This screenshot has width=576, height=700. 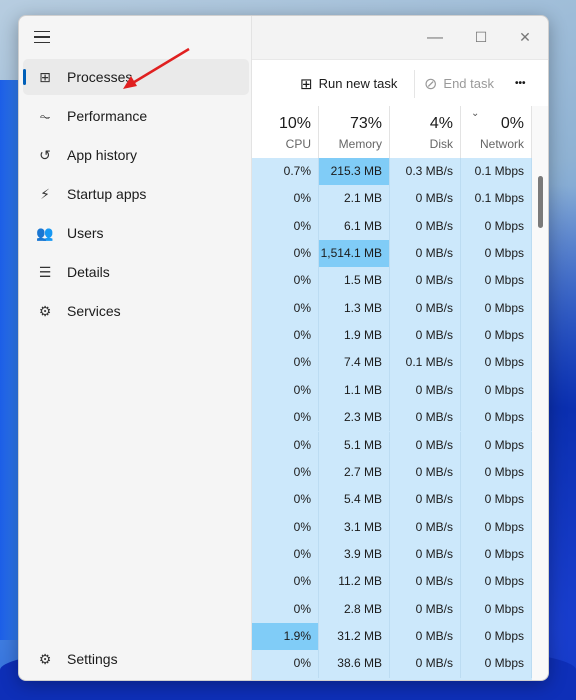 What do you see at coordinates (354, 254) in the screenshot?
I see `cell-memory: 1,514.1 MB` at bounding box center [354, 254].